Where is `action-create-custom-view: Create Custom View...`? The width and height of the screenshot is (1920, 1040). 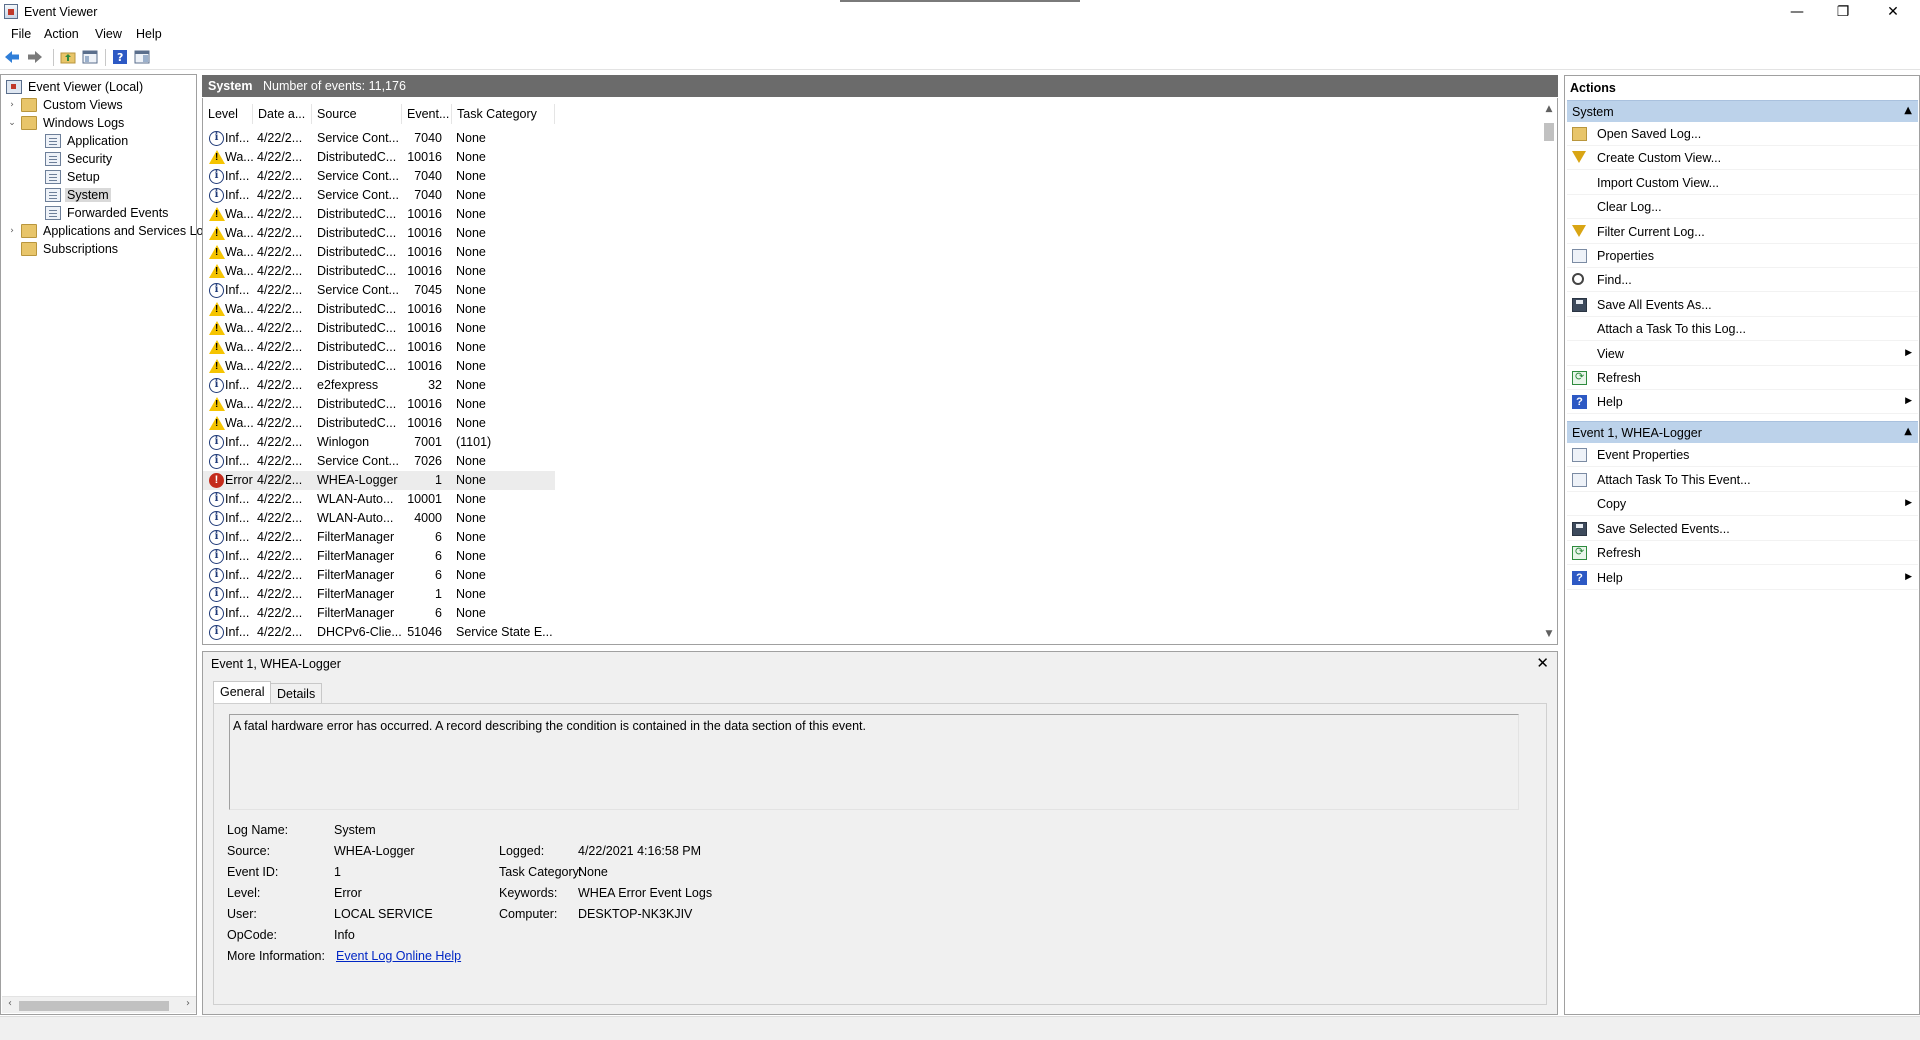
action-create-custom-view: Create Custom View... is located at coordinates (1742, 159).